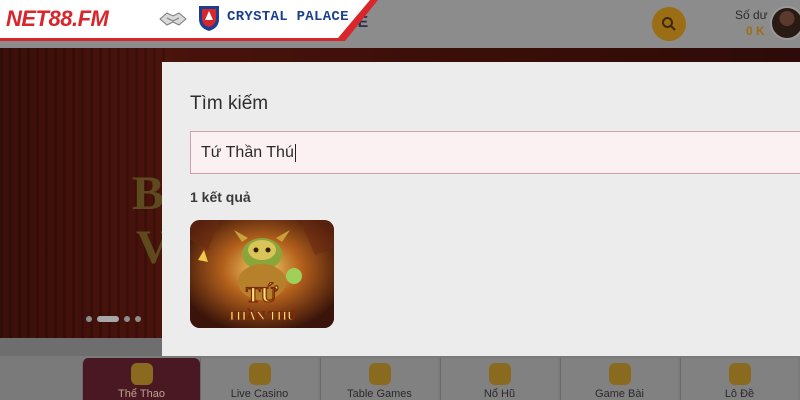 The image size is (800, 400). I want to click on balance-value: 0 K, so click(755, 31).